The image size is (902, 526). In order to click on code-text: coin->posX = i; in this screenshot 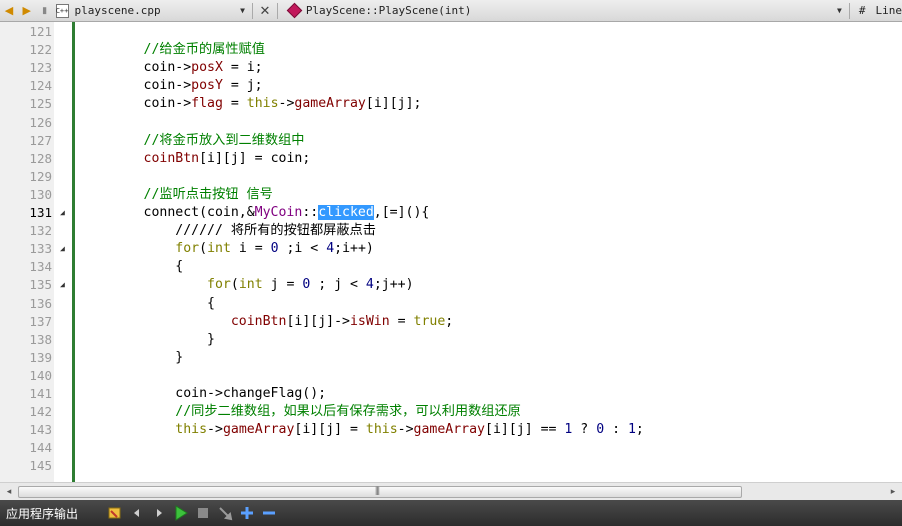, I will do `click(171, 68)`.